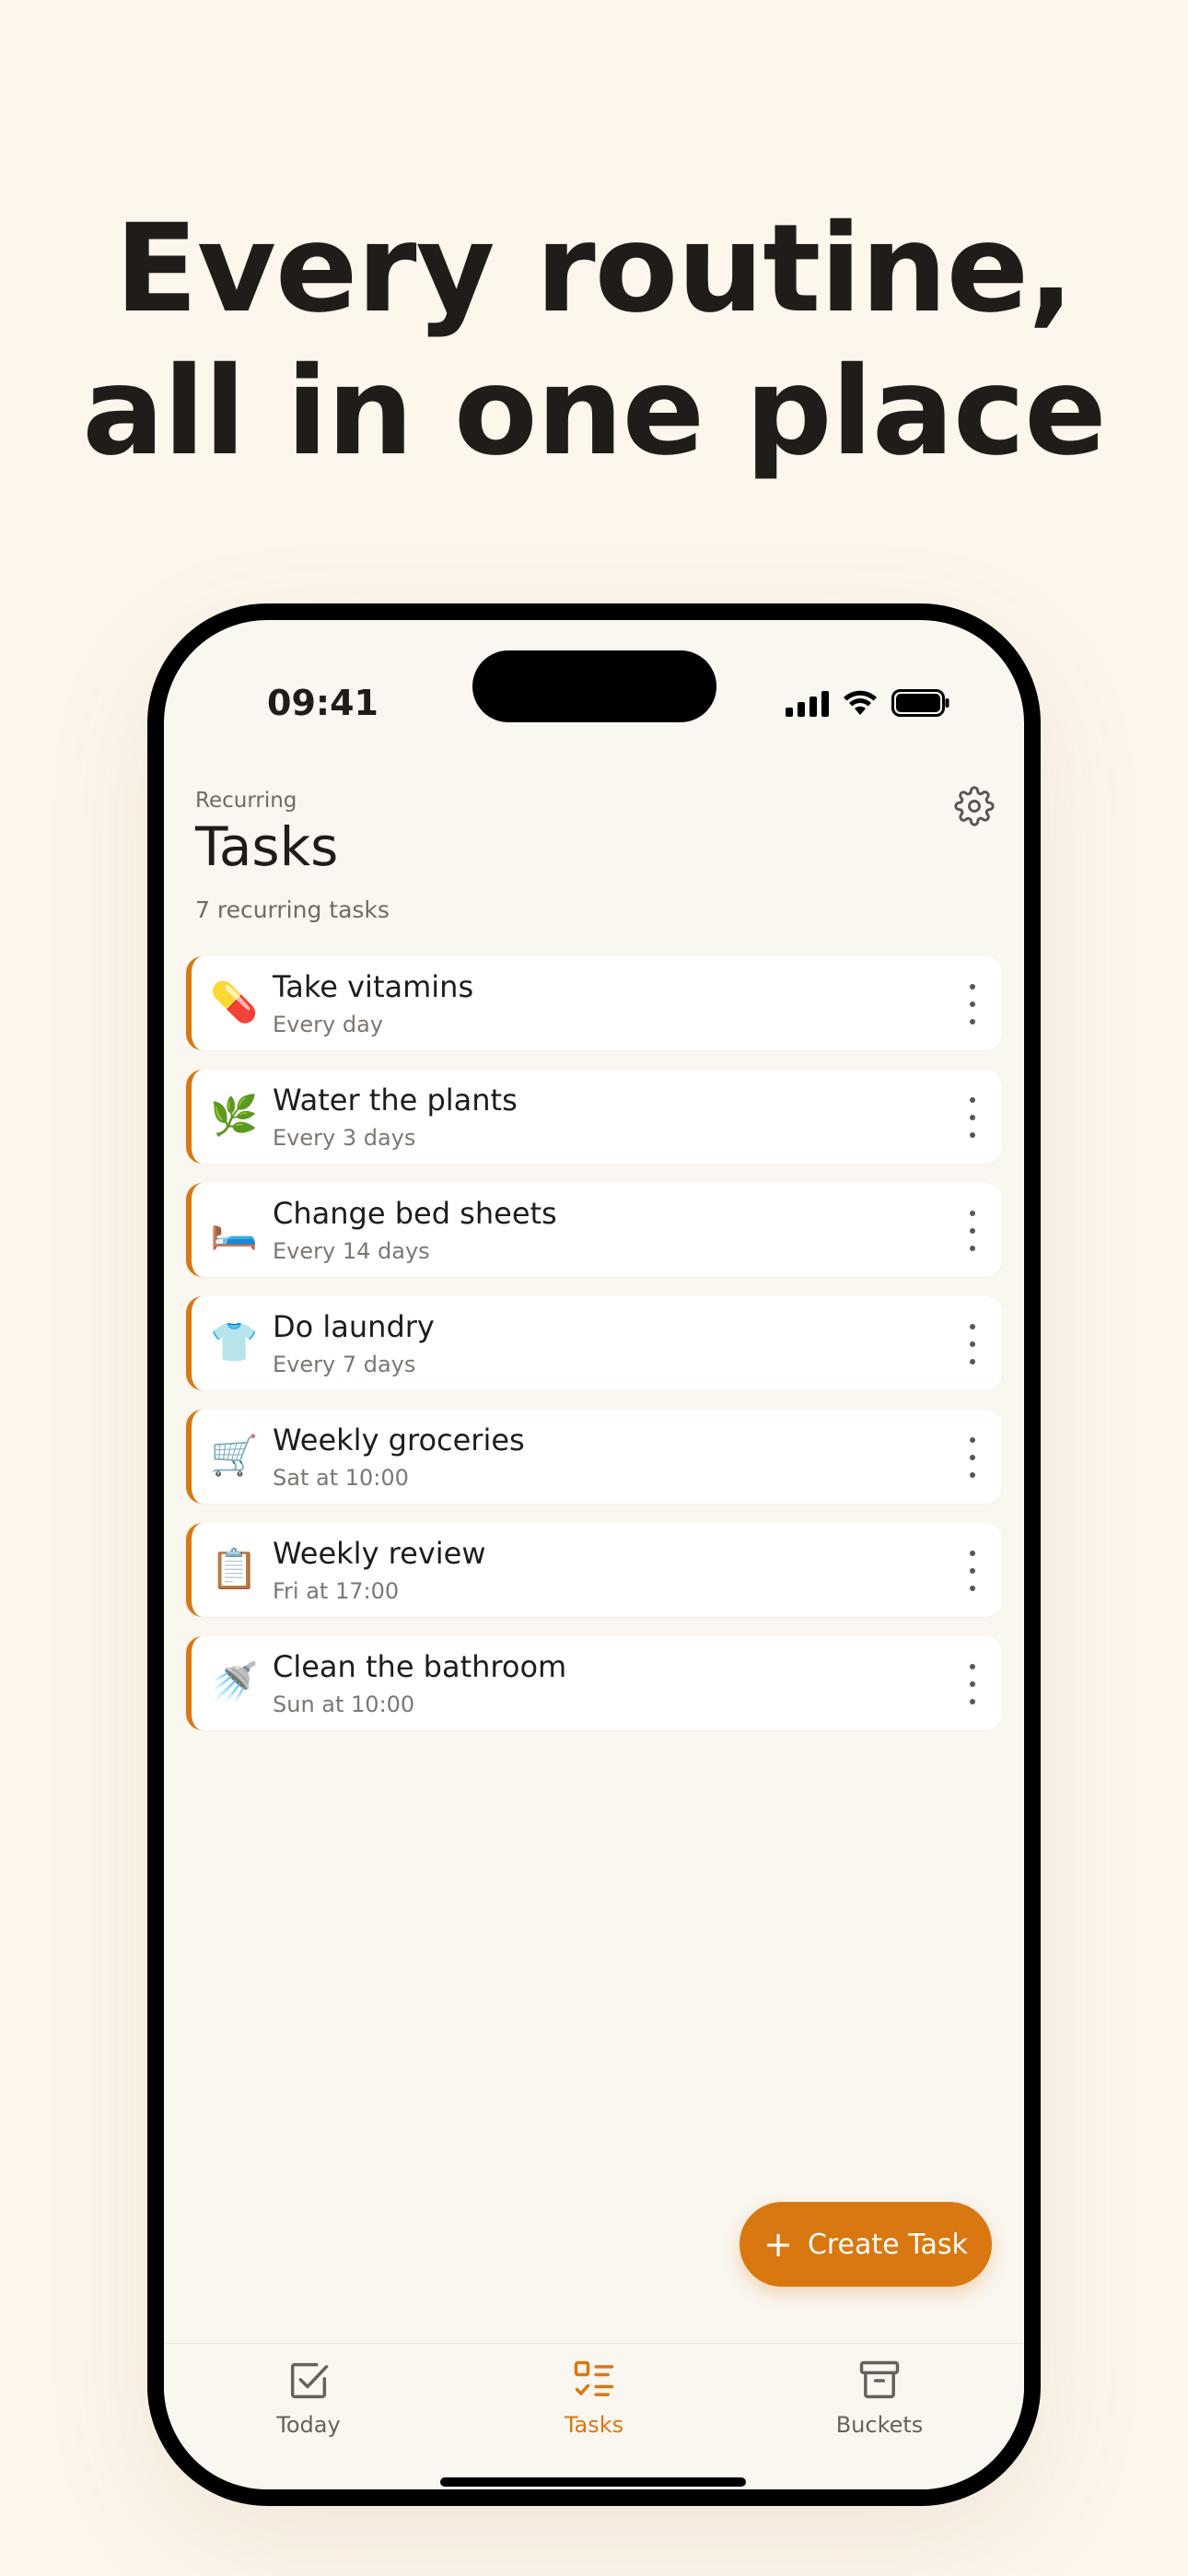 This screenshot has width=1188, height=2576. What do you see at coordinates (974, 806) in the screenshot?
I see `settings-gear-icon` at bounding box center [974, 806].